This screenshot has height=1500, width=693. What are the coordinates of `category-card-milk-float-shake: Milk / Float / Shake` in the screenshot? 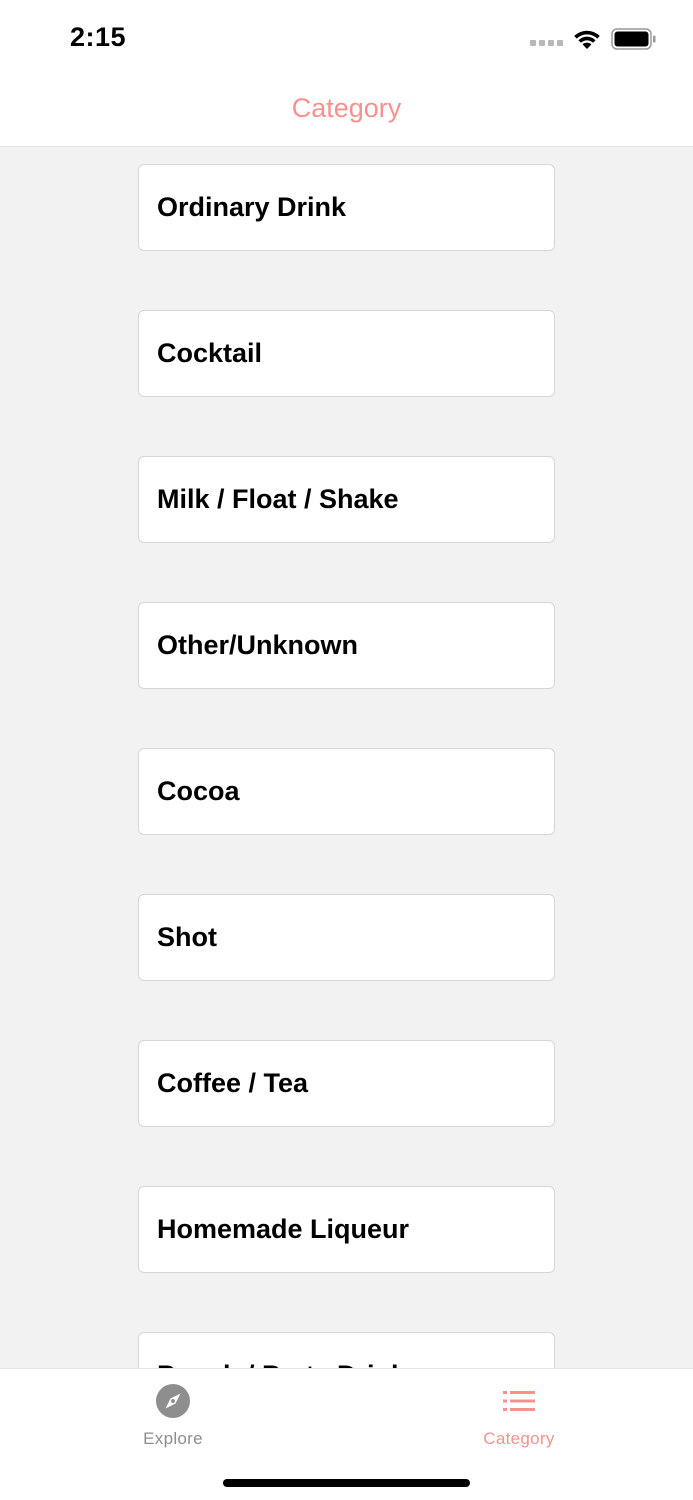 It's located at (346, 499).